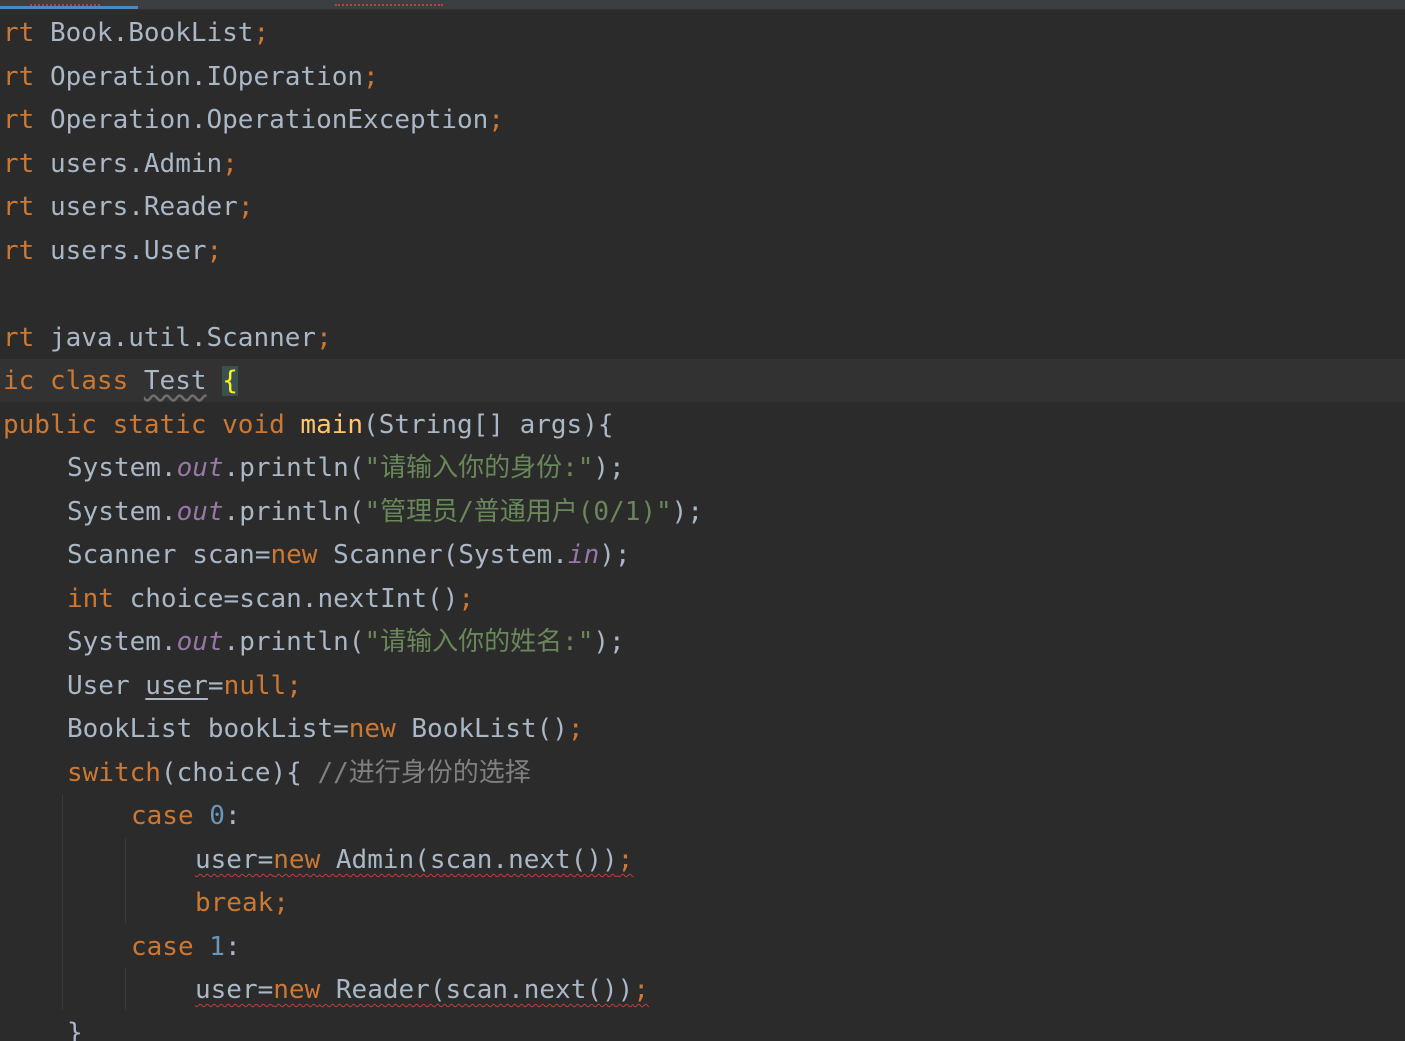 The image size is (1405, 1041). I want to click on code-line-import-5: rt users.Reader;, so click(128, 207).